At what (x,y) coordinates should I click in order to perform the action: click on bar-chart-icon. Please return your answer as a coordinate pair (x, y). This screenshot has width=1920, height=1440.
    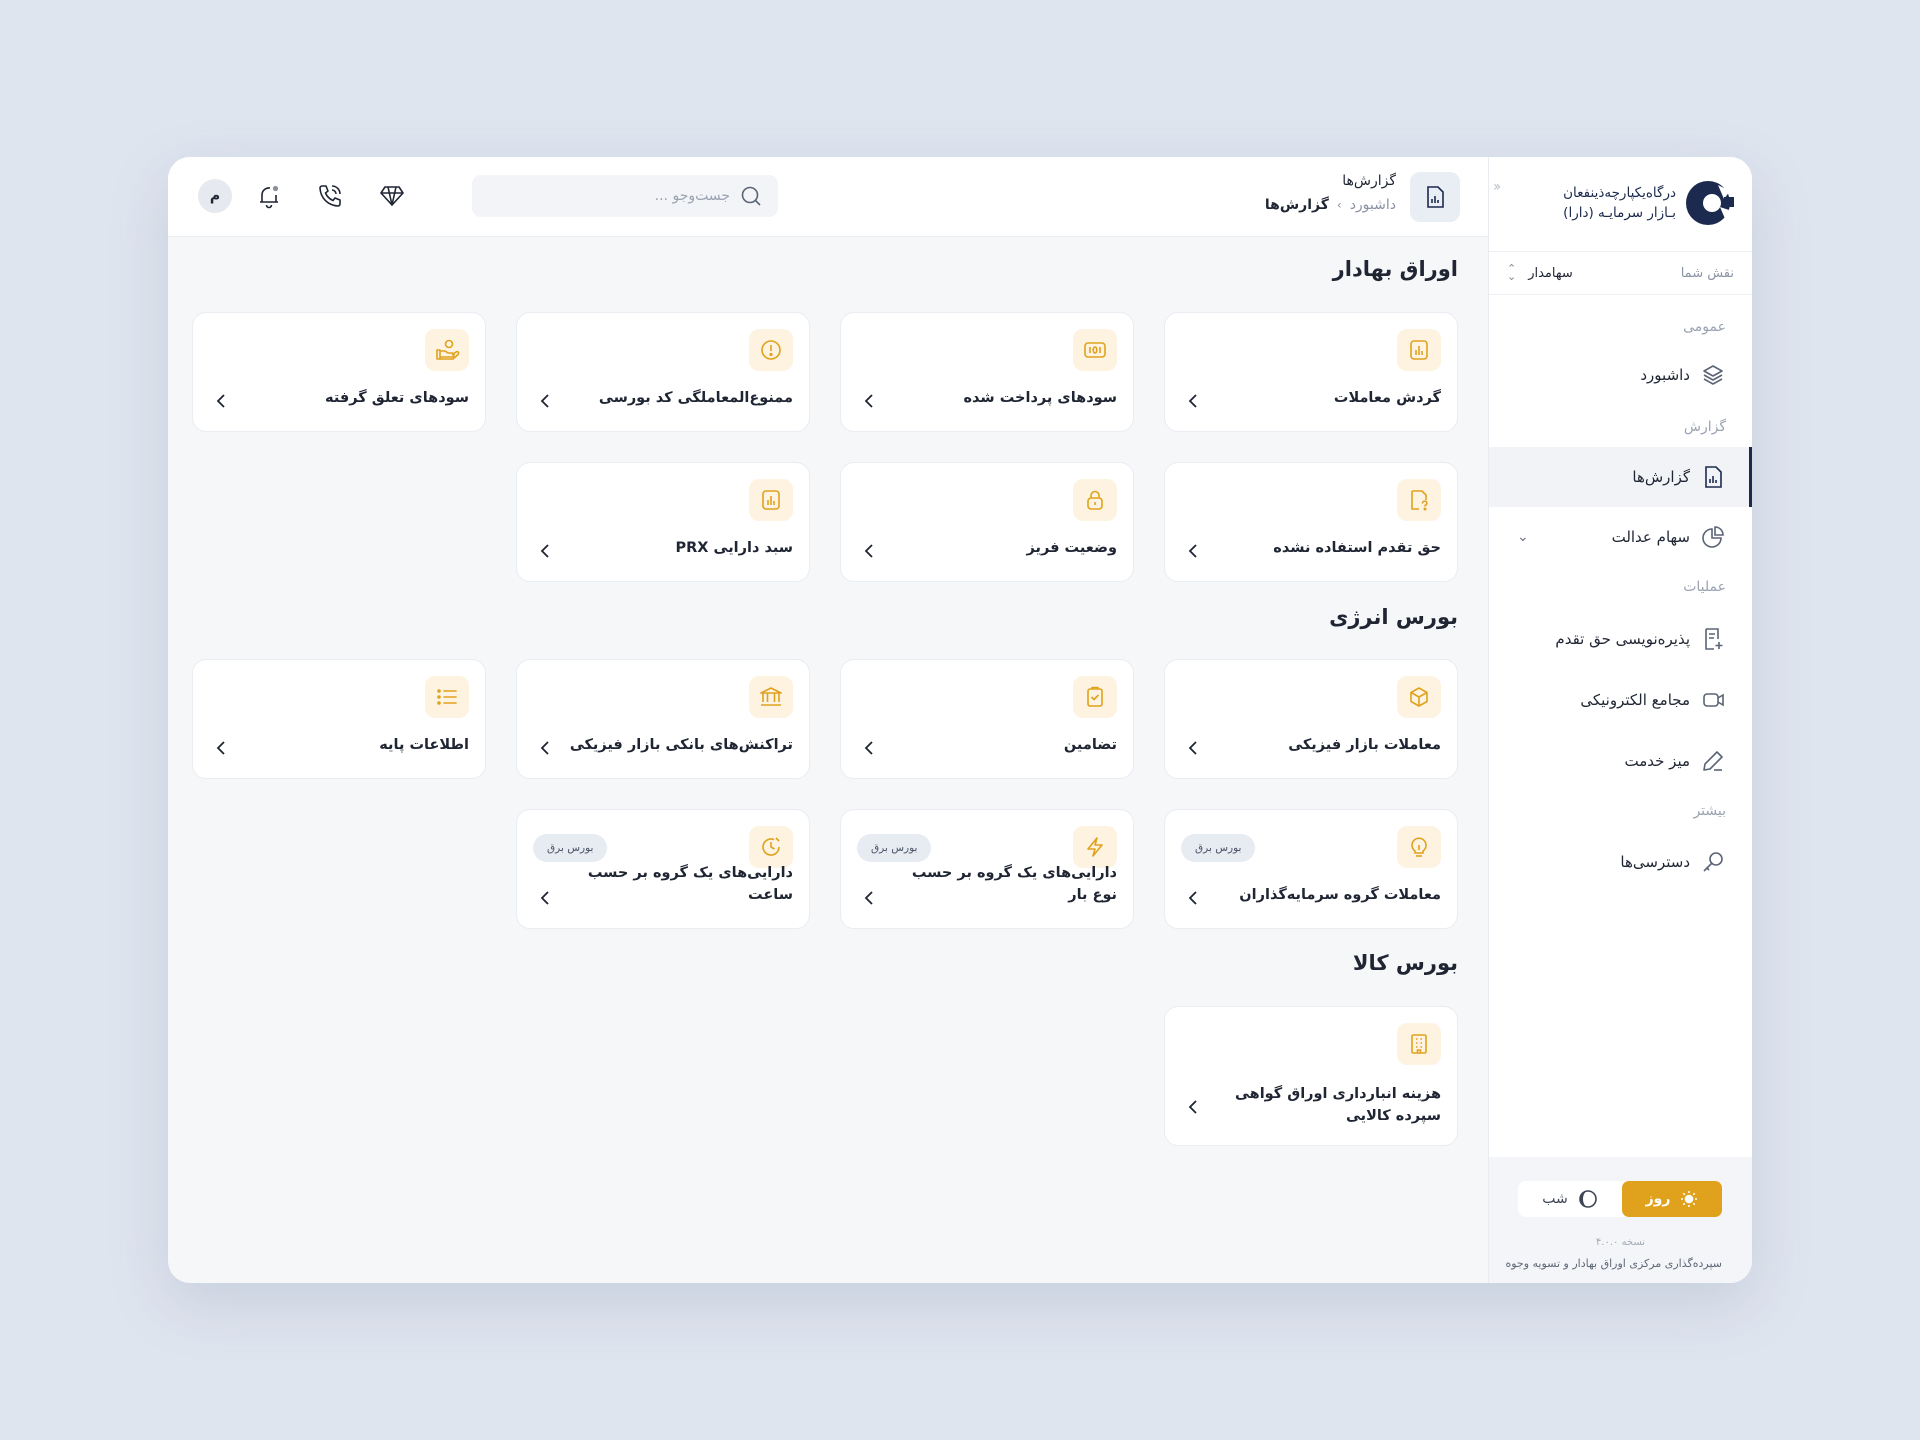
    Looking at the image, I should click on (771, 500).